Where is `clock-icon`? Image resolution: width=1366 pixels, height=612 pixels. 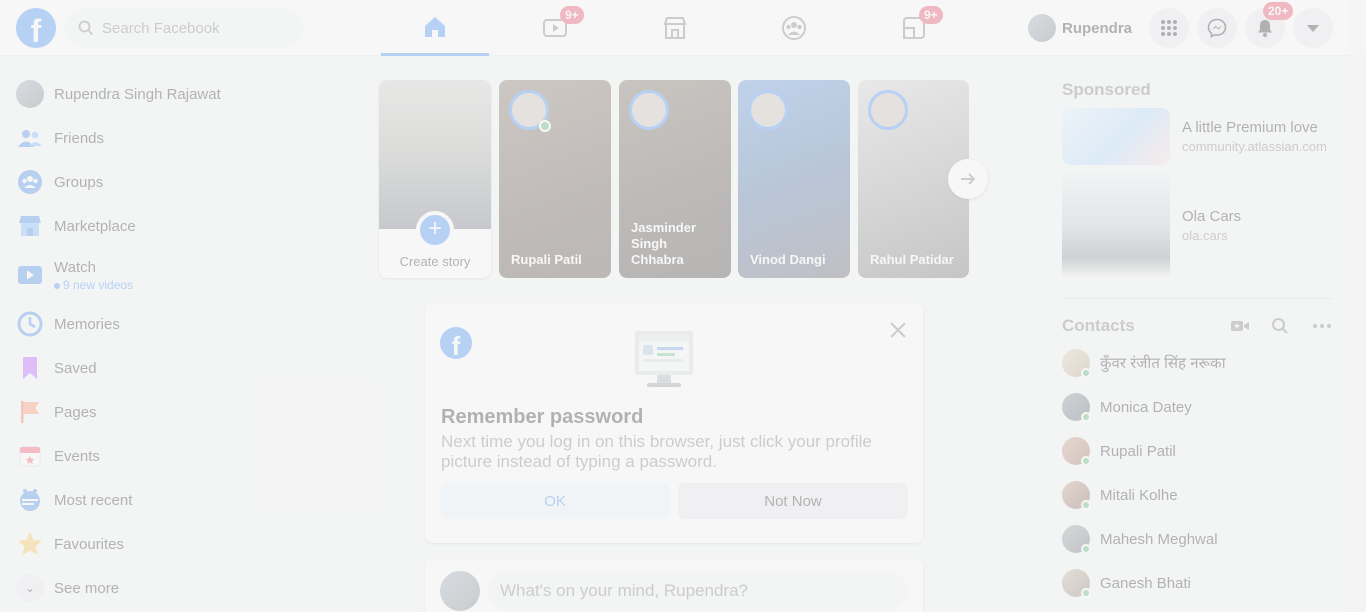 clock-icon is located at coordinates (30, 324).